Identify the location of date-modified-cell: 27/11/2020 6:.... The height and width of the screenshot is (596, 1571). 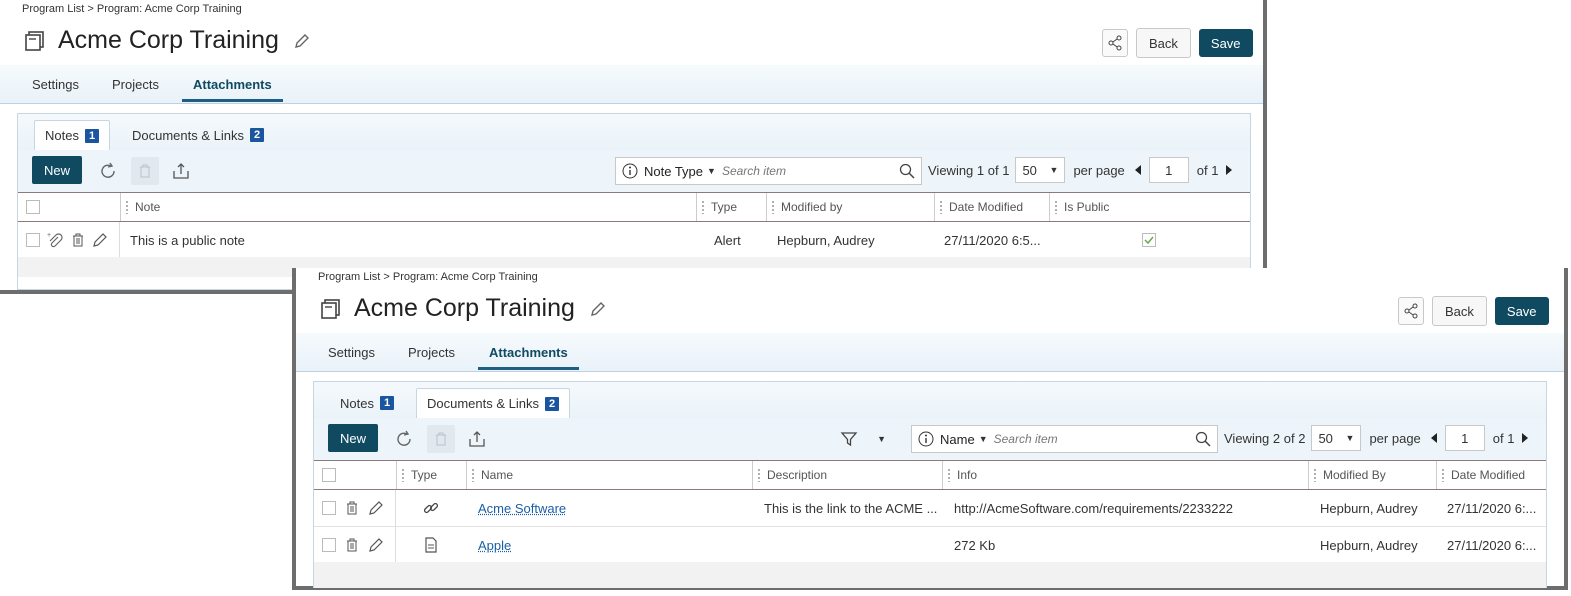
(1492, 545).